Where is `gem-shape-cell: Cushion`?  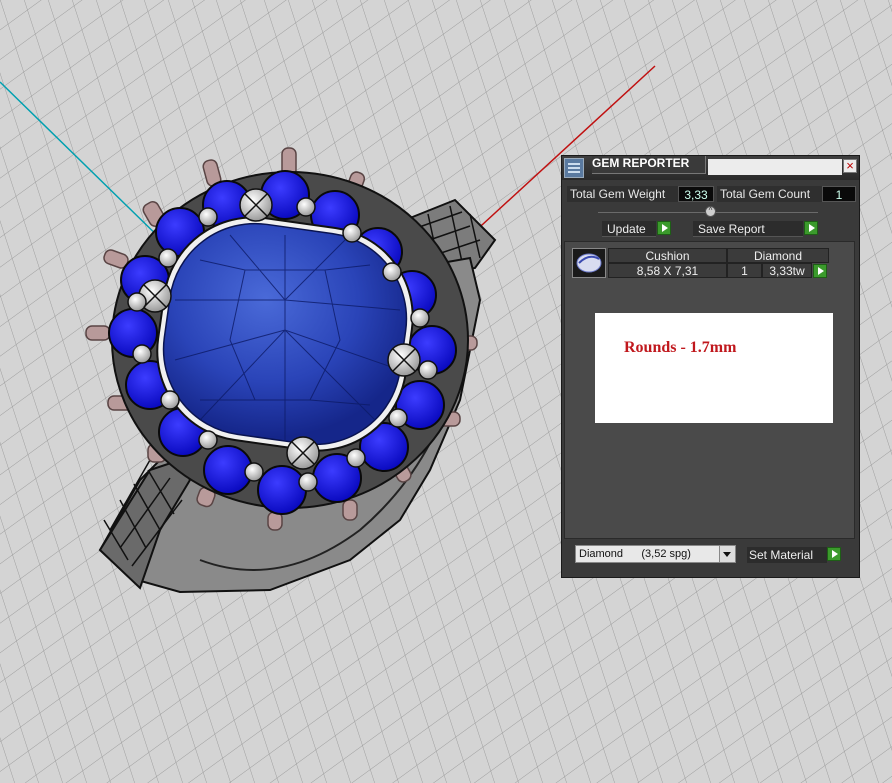 gem-shape-cell: Cushion is located at coordinates (667, 255).